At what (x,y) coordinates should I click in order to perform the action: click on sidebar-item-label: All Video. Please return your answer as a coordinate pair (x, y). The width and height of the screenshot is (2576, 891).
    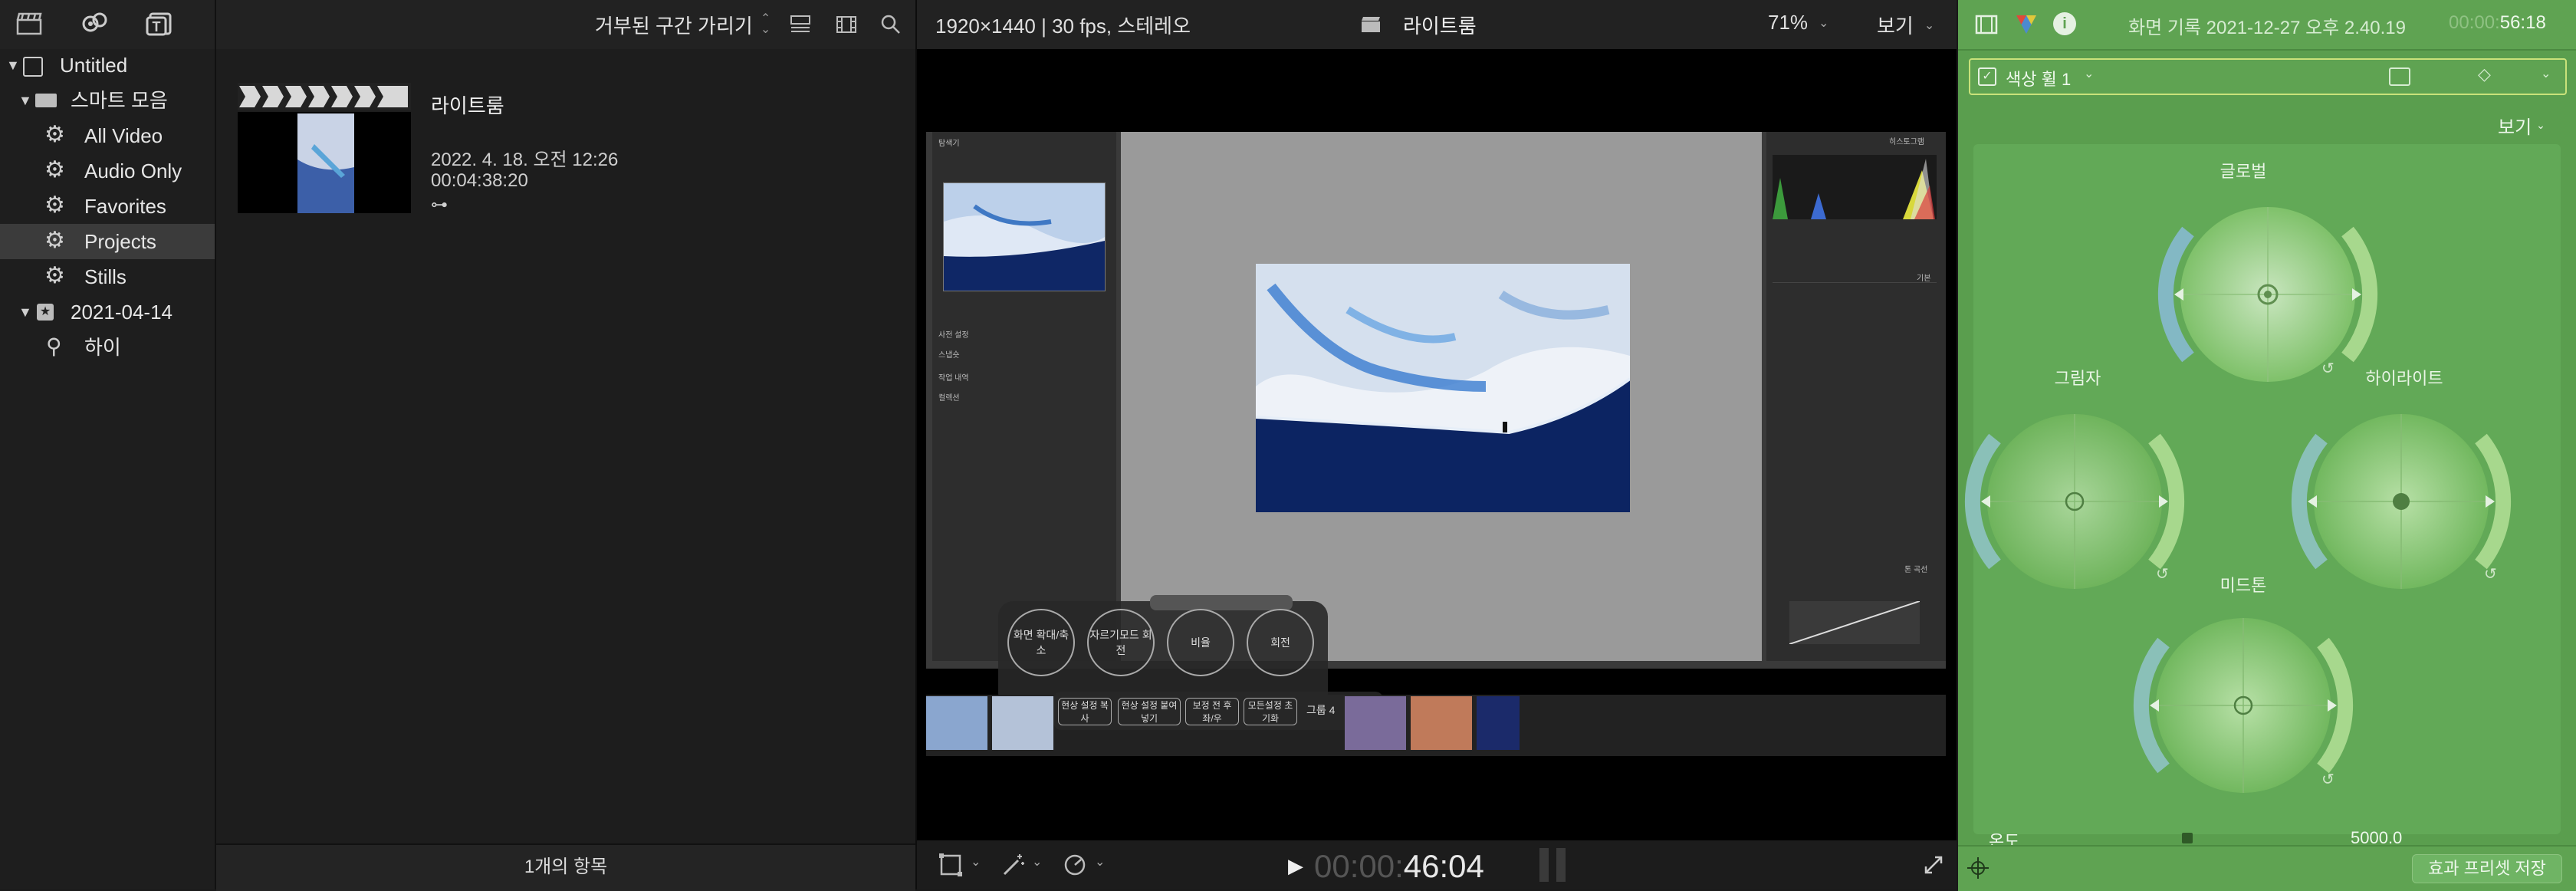
    Looking at the image, I should click on (123, 135).